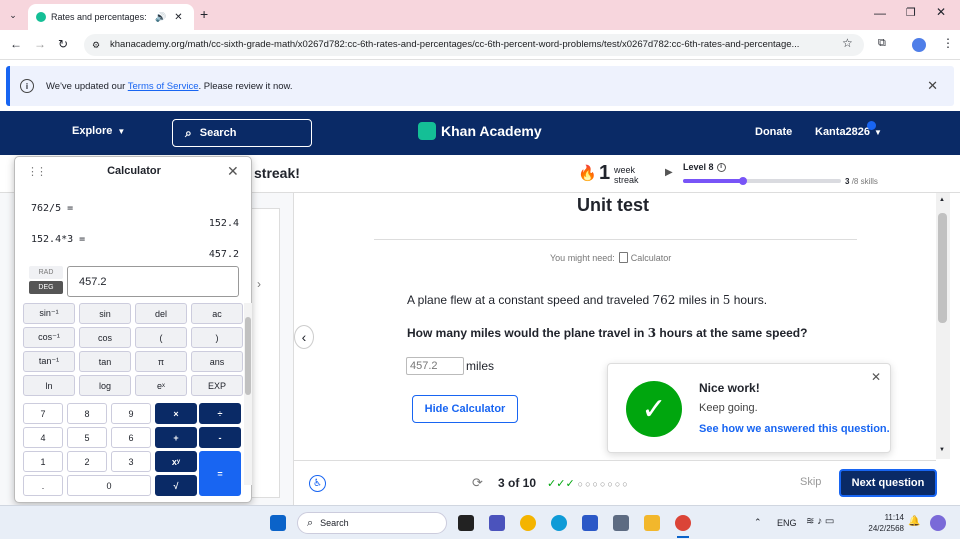  I want to click on forward-arrow-icon: →, so click(40, 44).